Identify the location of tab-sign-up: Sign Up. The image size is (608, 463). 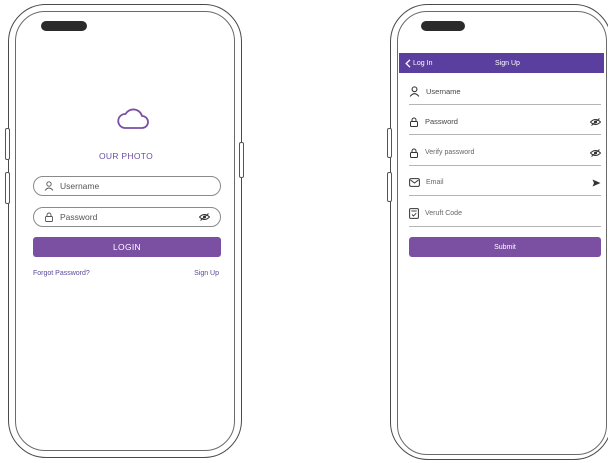
(507, 63).